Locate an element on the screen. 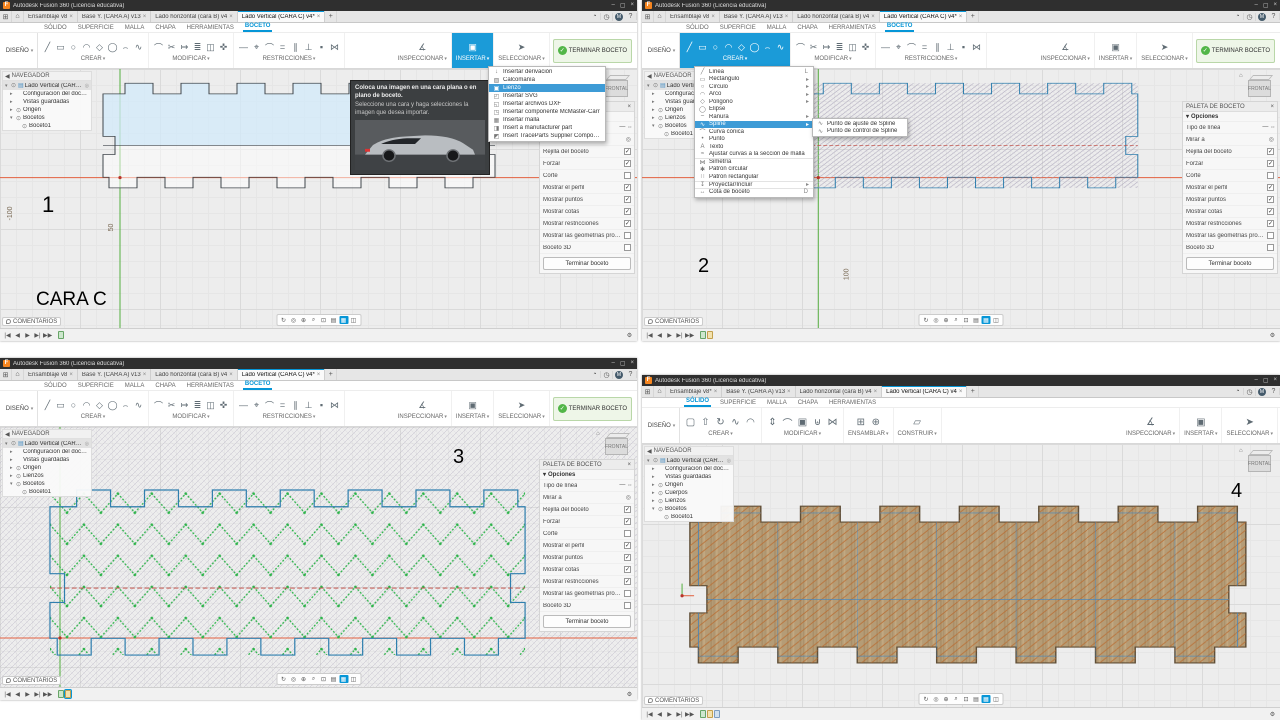 The image size is (1280, 720). toolbar-group-seleccionar: ➤ SELECCIONAR ▾ is located at coordinates (522, 408).